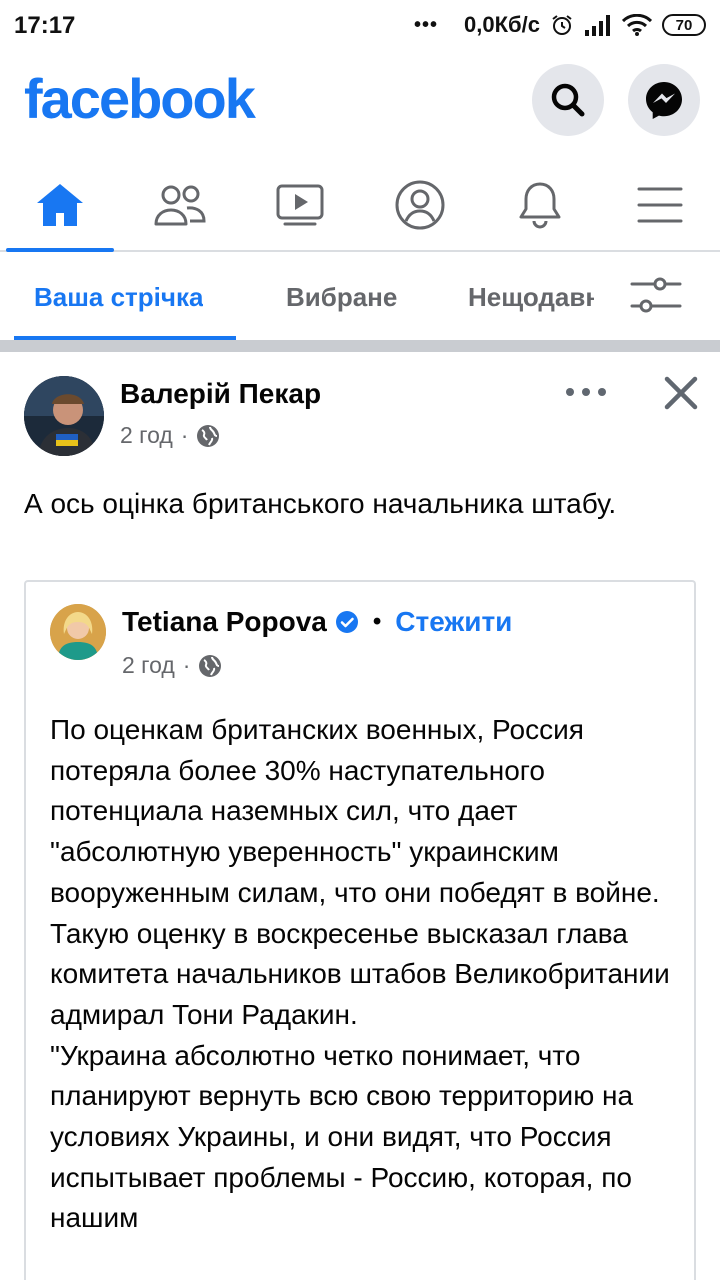 The image size is (720, 1280). I want to click on filter-icon, so click(656, 296).